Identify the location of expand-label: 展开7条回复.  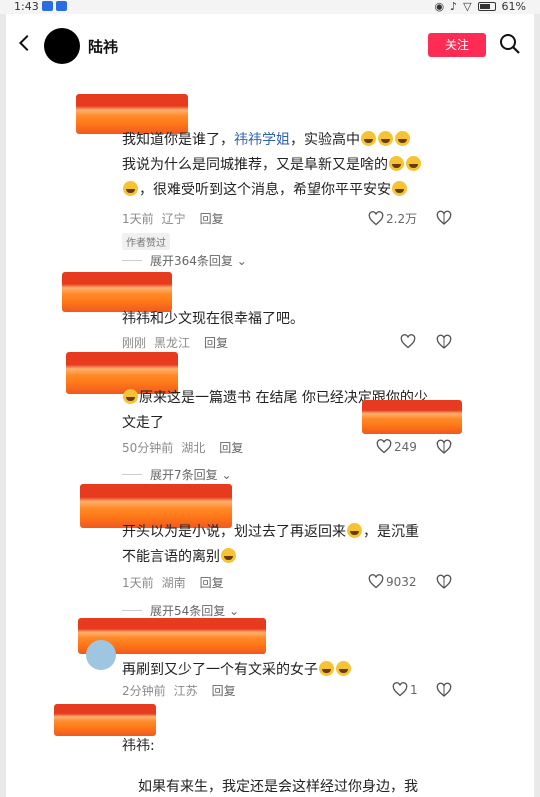
(184, 475).